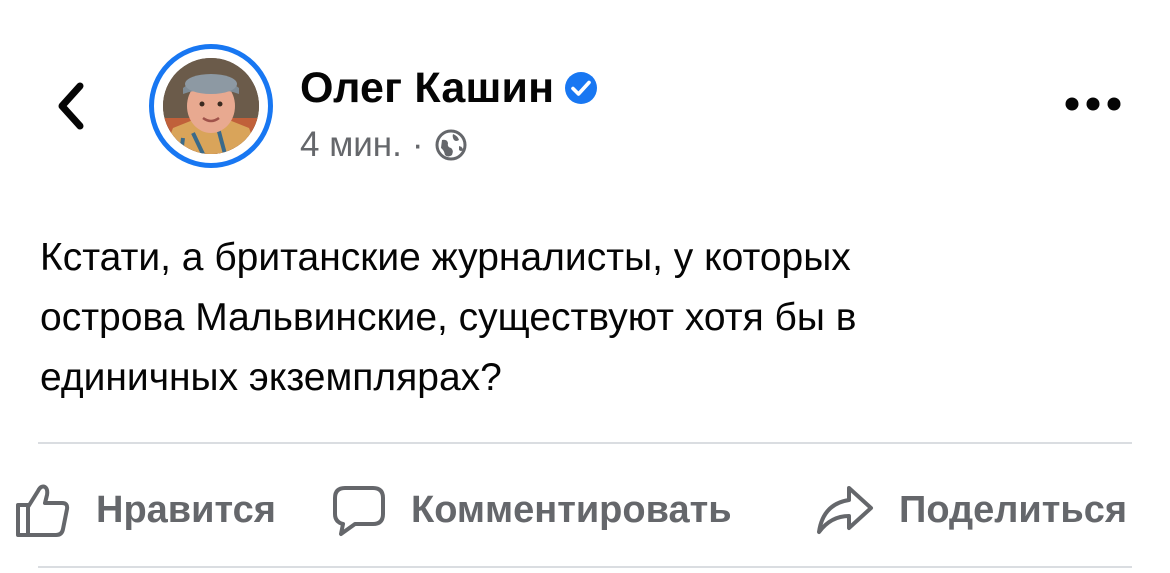 The width and height of the screenshot is (1170, 573). I want to click on share-arrow-icon, so click(845, 510).